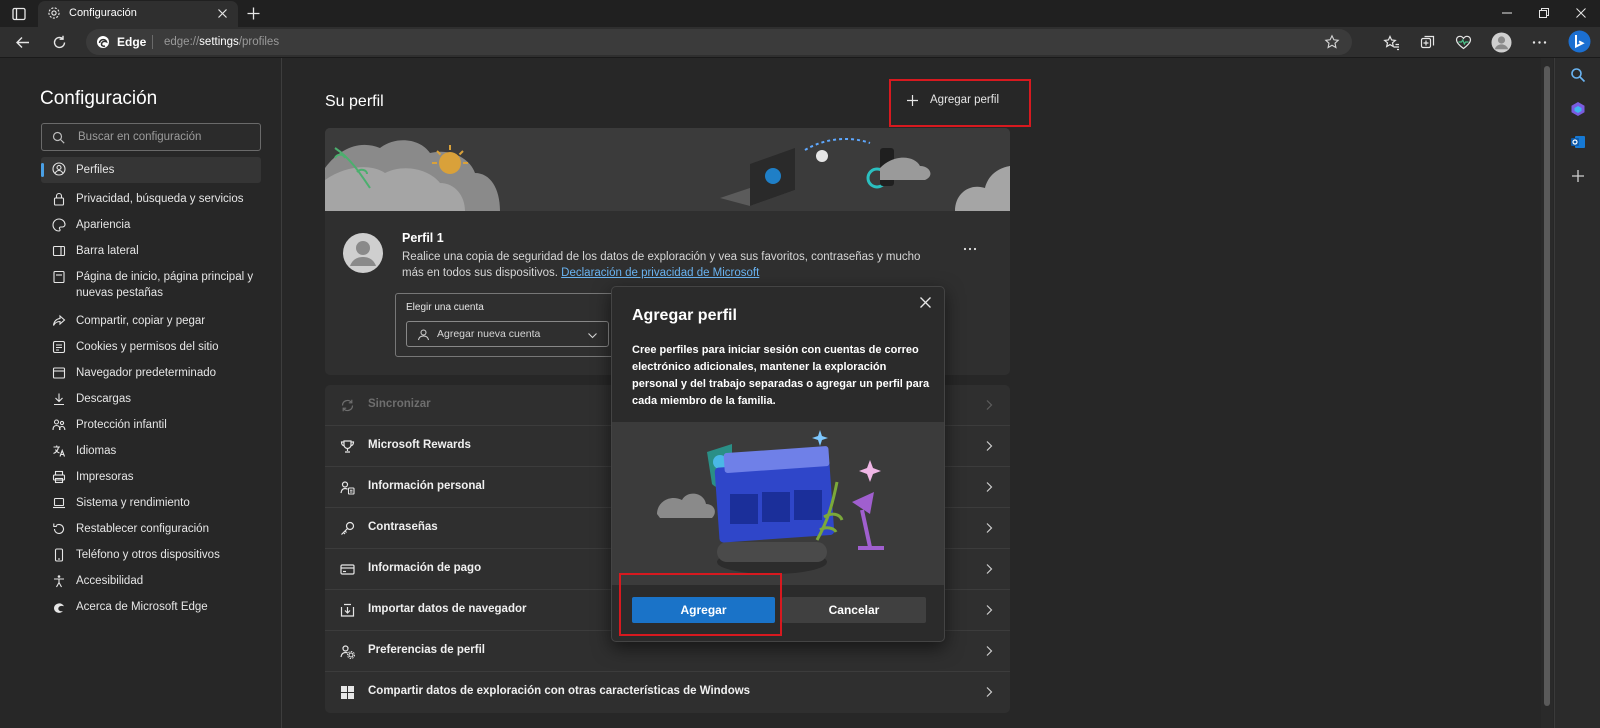 This screenshot has height=728, width=1600. What do you see at coordinates (59, 503) in the screenshot?
I see `laptop-icon` at bounding box center [59, 503].